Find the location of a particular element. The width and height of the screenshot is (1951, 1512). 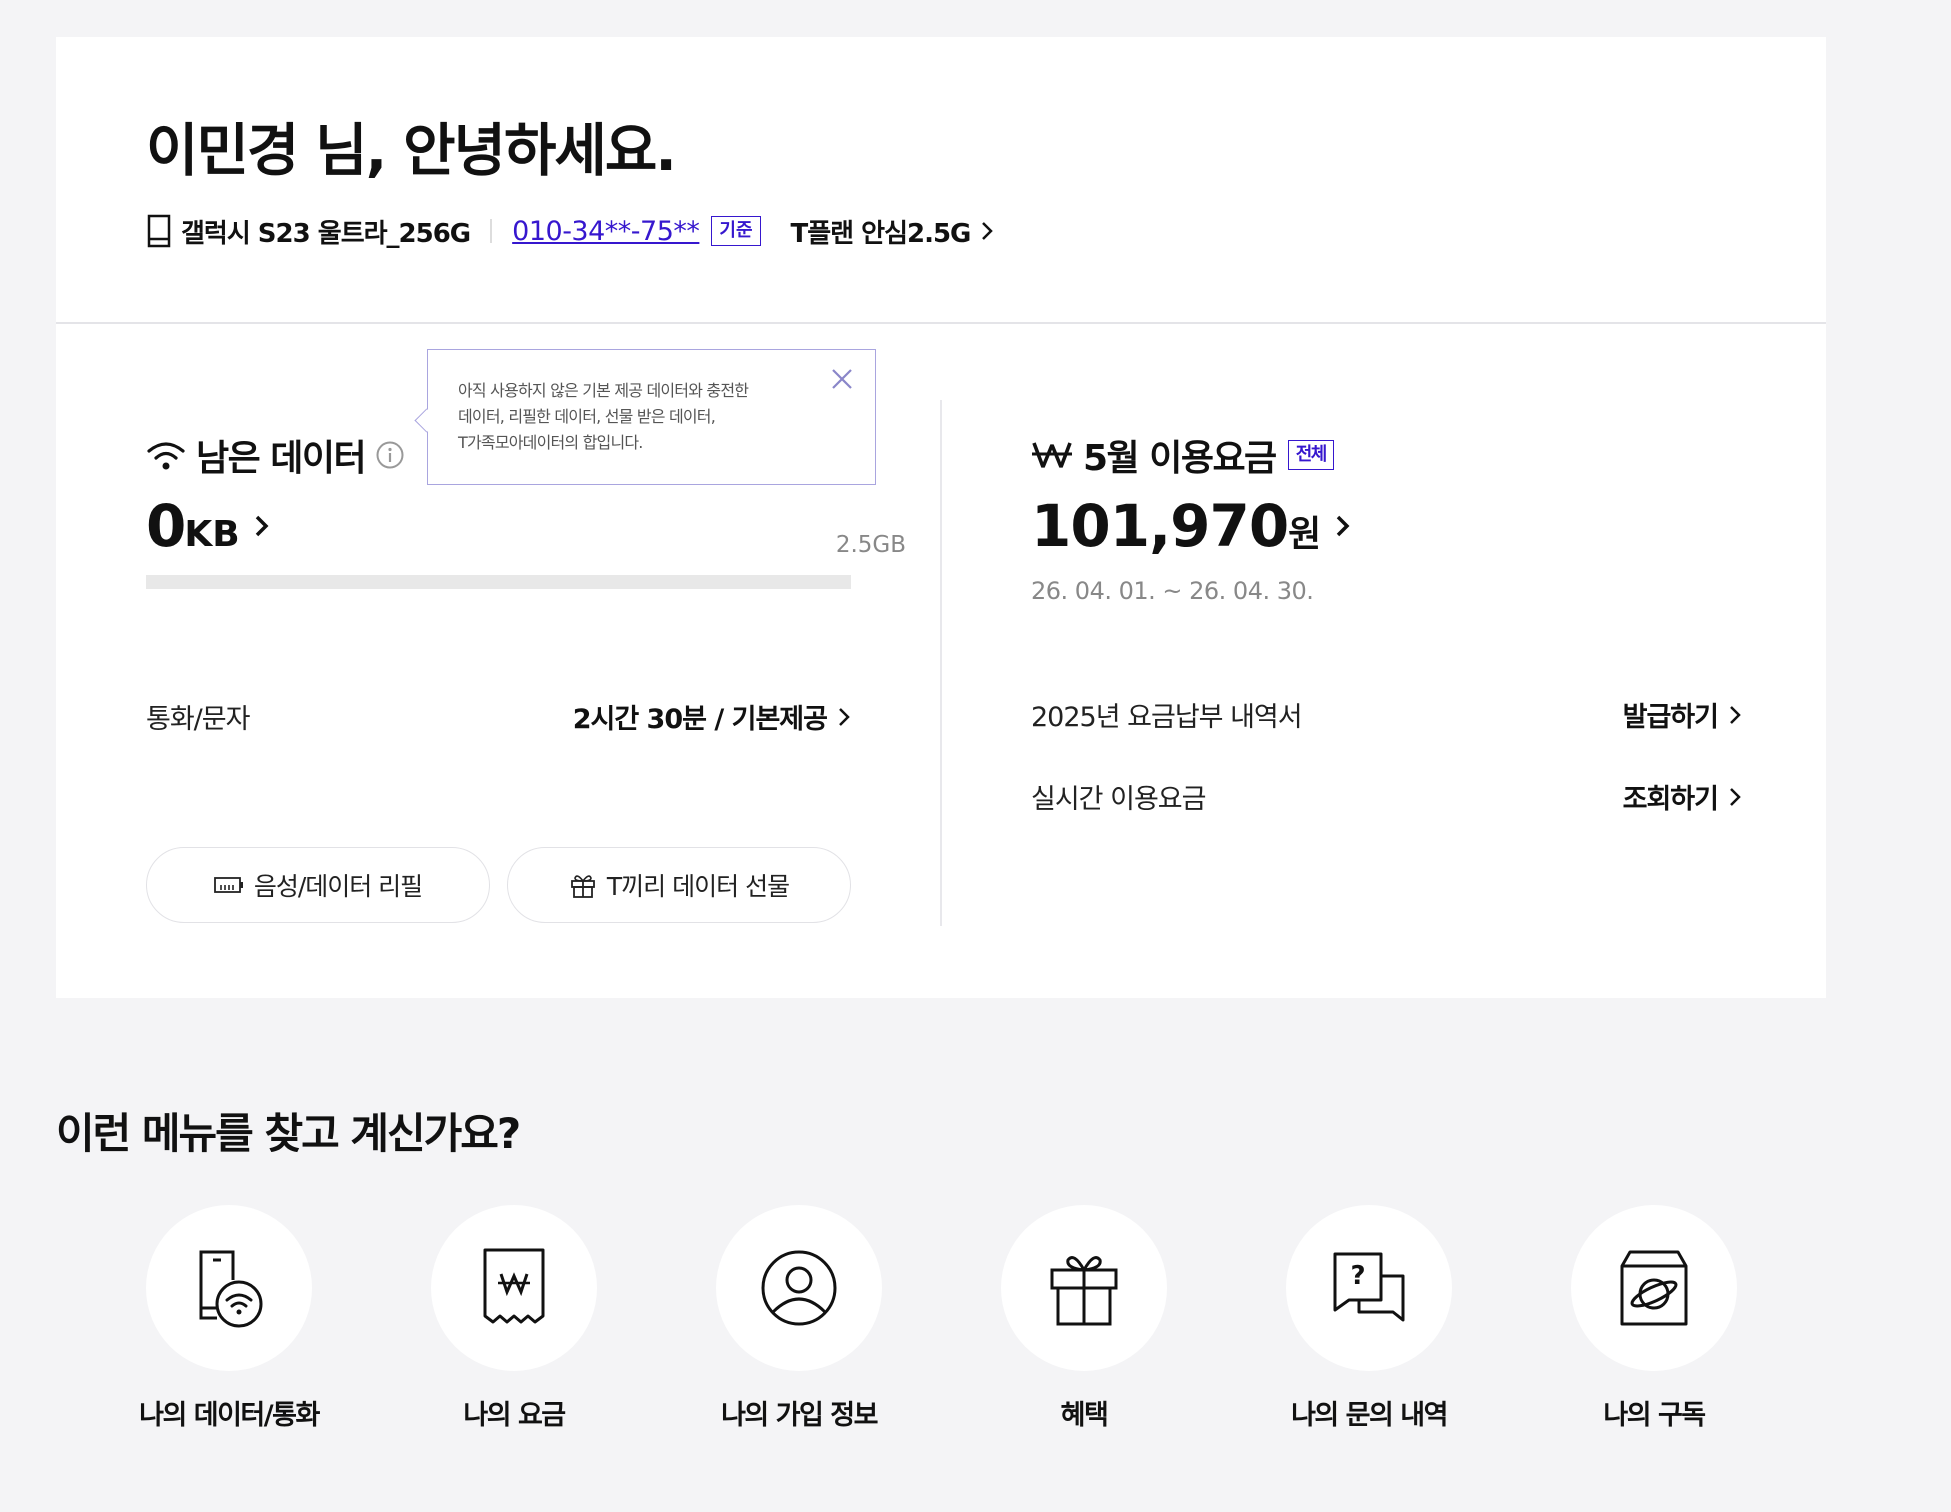

billing-period: 26. 04. 01. ~ 26. 04. 30. is located at coordinates (1172, 591).